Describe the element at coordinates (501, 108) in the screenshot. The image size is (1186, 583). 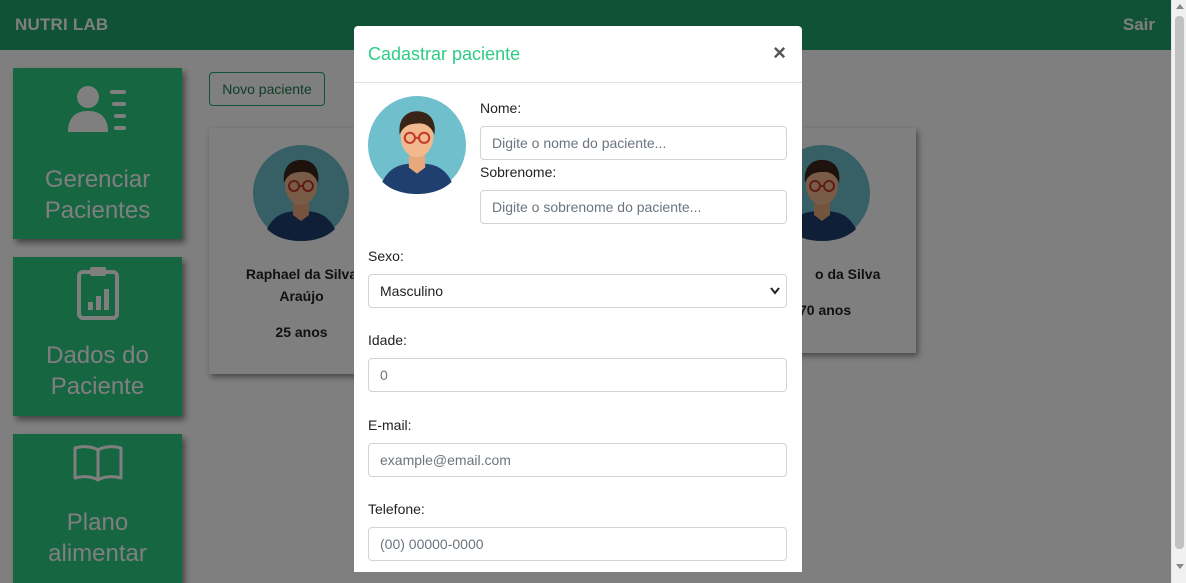
I see `nome-label: Nome:` at that location.